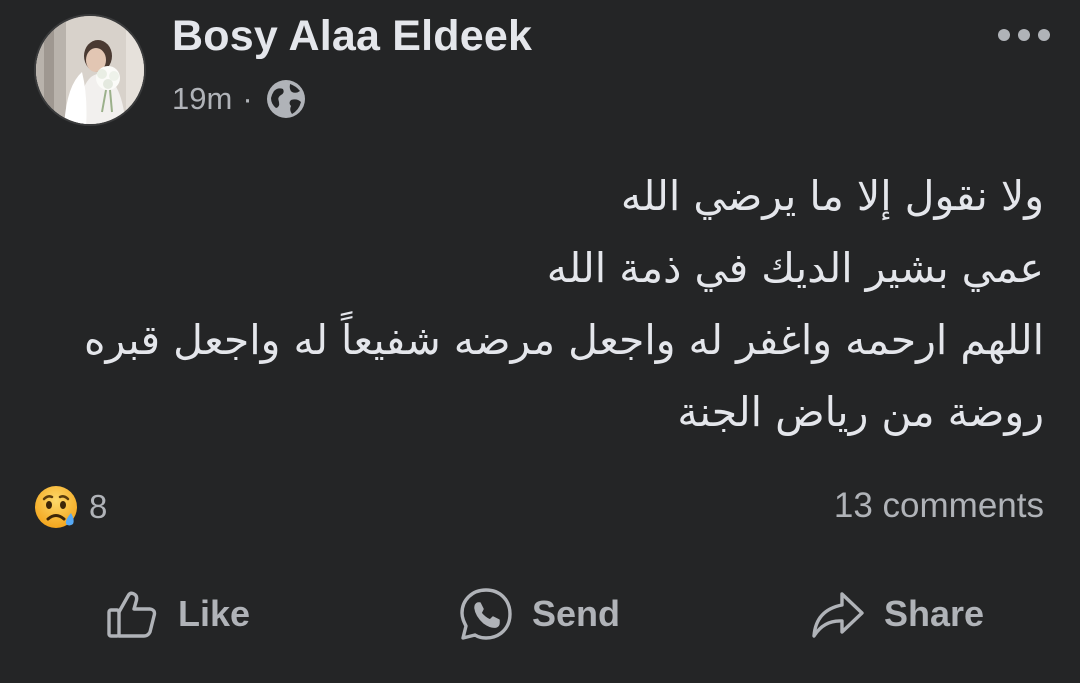 This screenshot has height=683, width=1080. Describe the element at coordinates (286, 99) in the screenshot. I see `globe-icon` at that location.